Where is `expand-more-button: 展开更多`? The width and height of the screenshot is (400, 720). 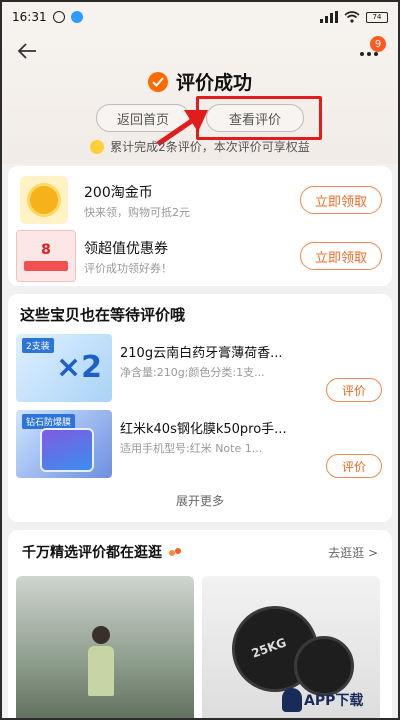 expand-more-button: 展开更多 is located at coordinates (200, 500).